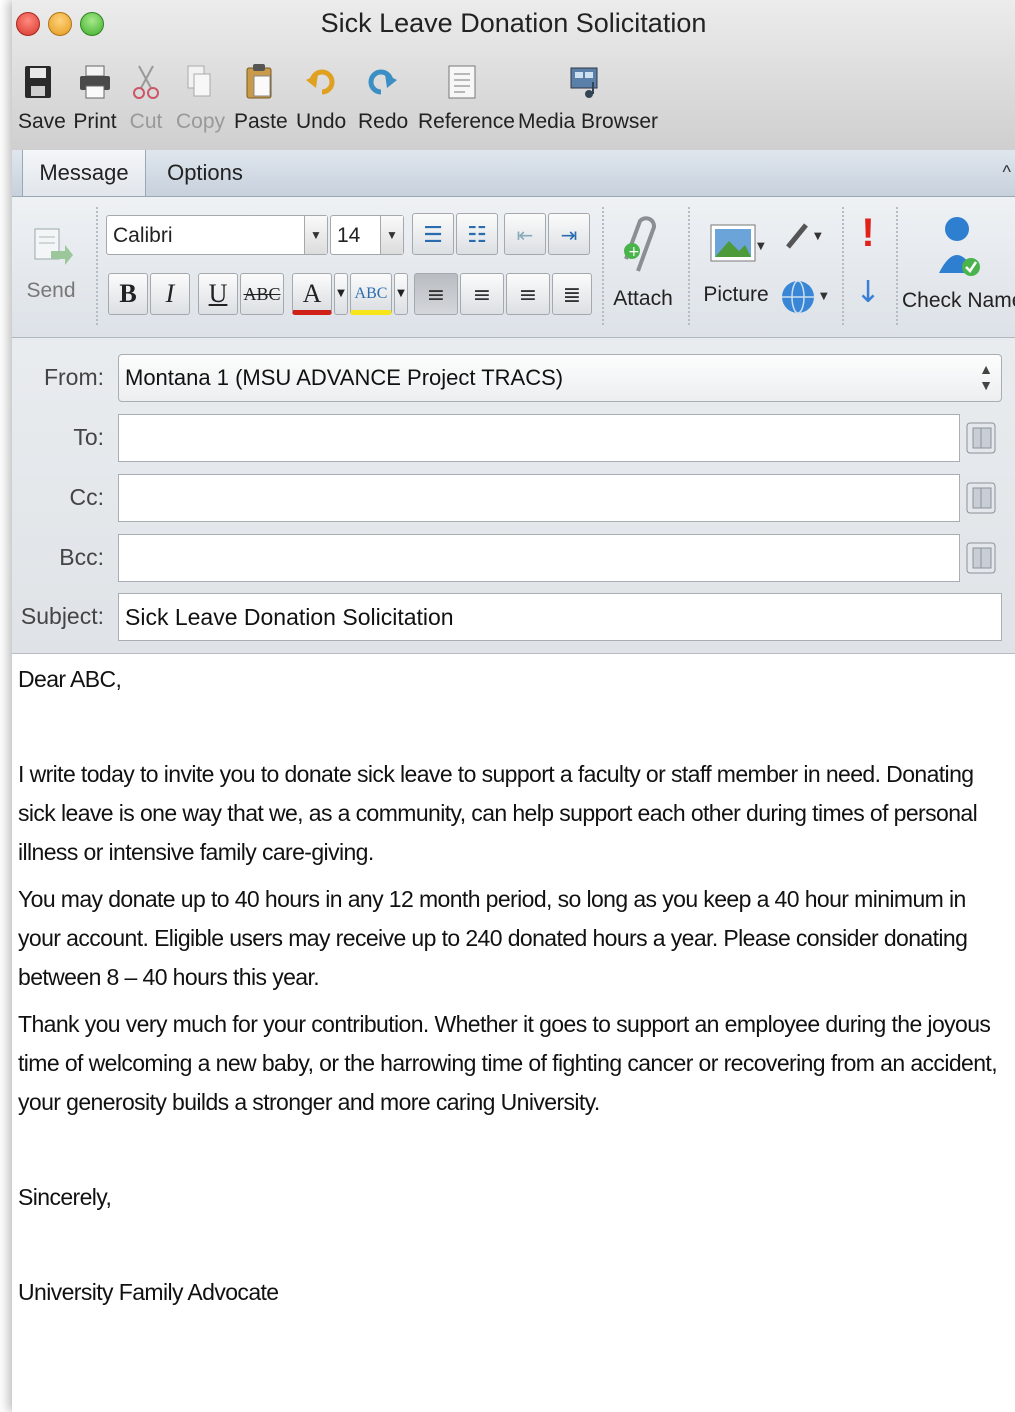 The width and height of the screenshot is (1015, 1412). Describe the element at coordinates (737, 243) in the screenshot. I see `picture-icon: ▼` at that location.